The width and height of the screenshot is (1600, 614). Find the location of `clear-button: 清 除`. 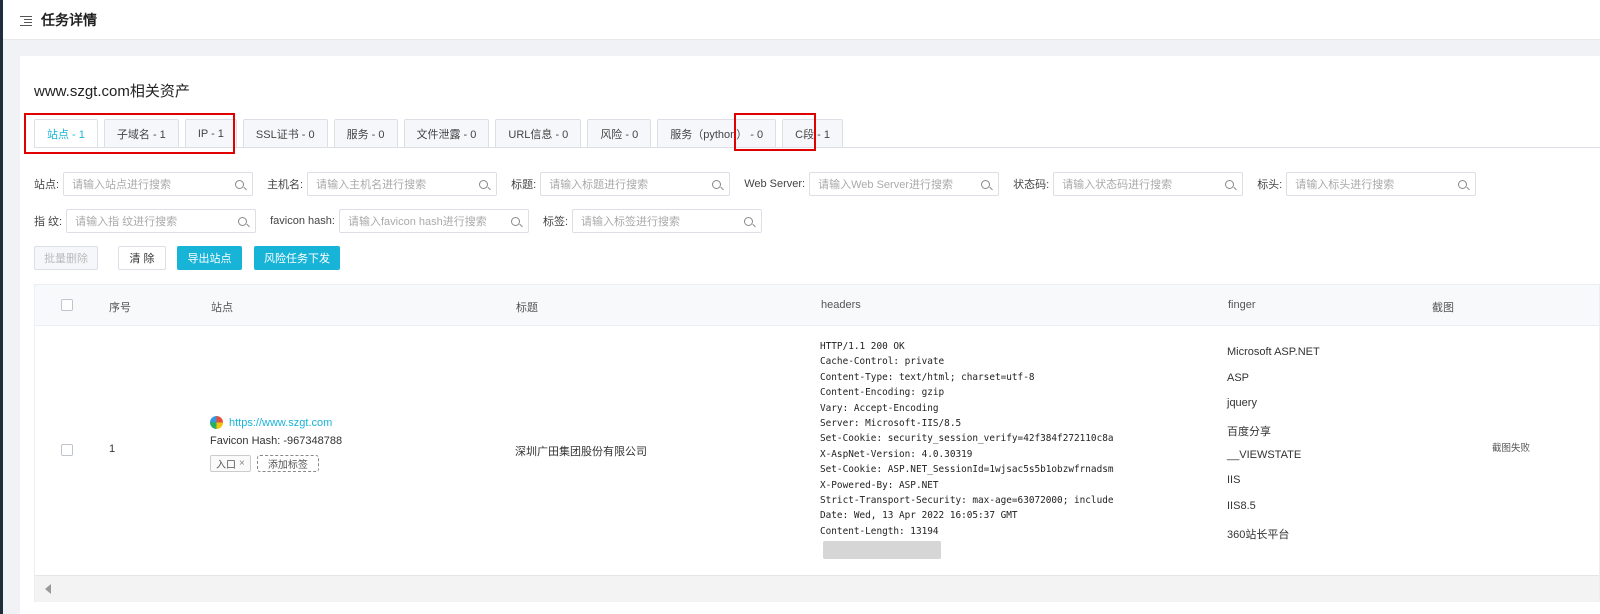

clear-button: 清 除 is located at coordinates (142, 258).